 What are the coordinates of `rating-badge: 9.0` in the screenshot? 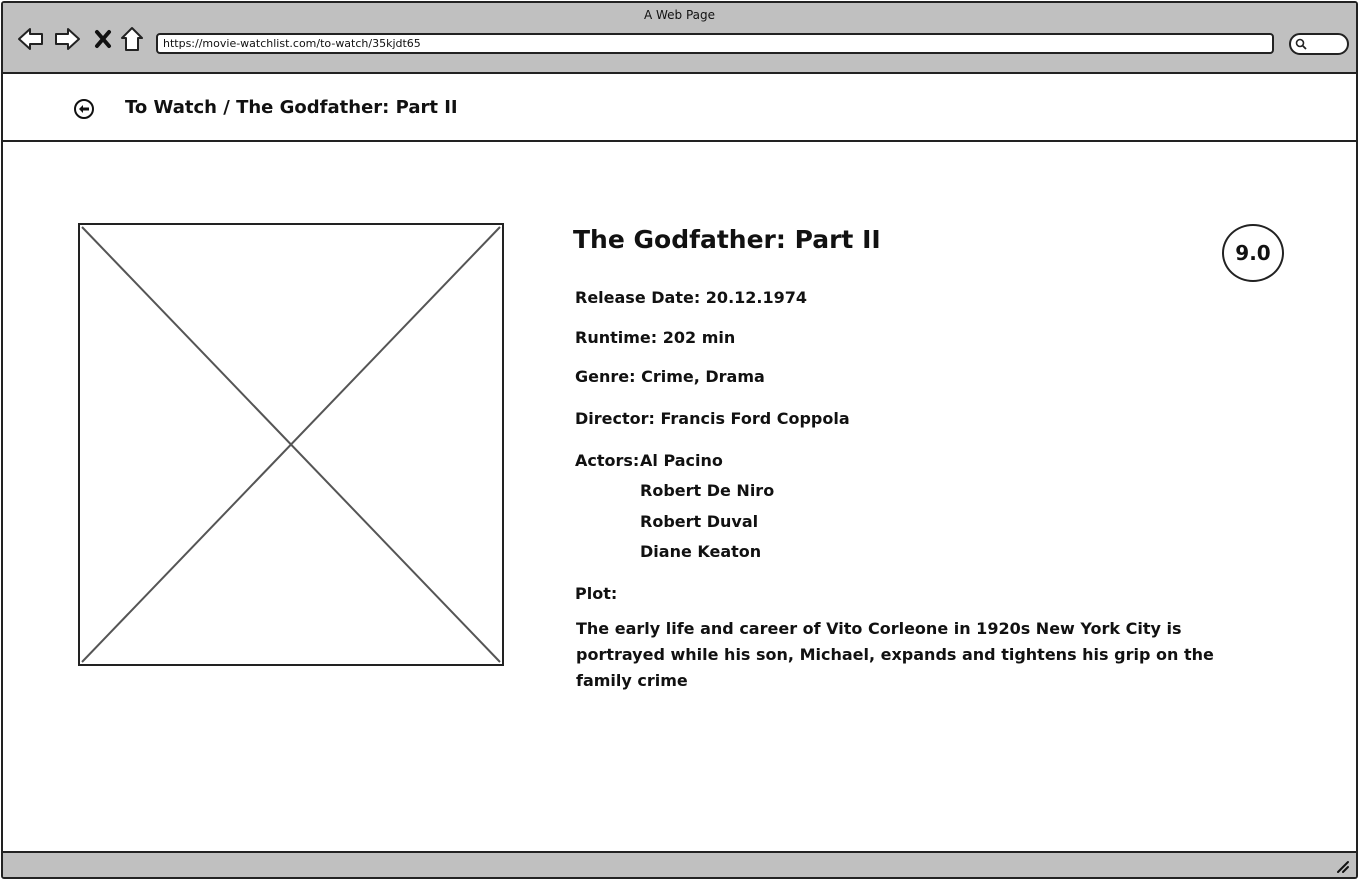 It's located at (1253, 253).